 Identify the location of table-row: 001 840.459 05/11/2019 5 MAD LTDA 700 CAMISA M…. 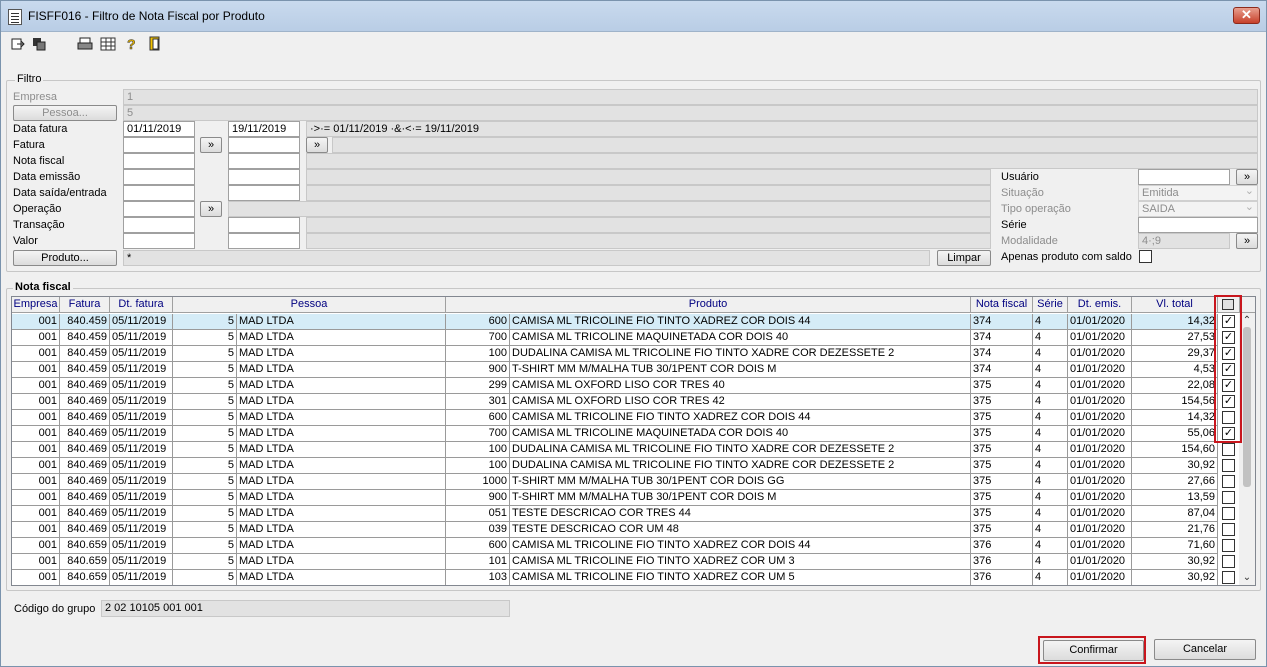
(623, 338).